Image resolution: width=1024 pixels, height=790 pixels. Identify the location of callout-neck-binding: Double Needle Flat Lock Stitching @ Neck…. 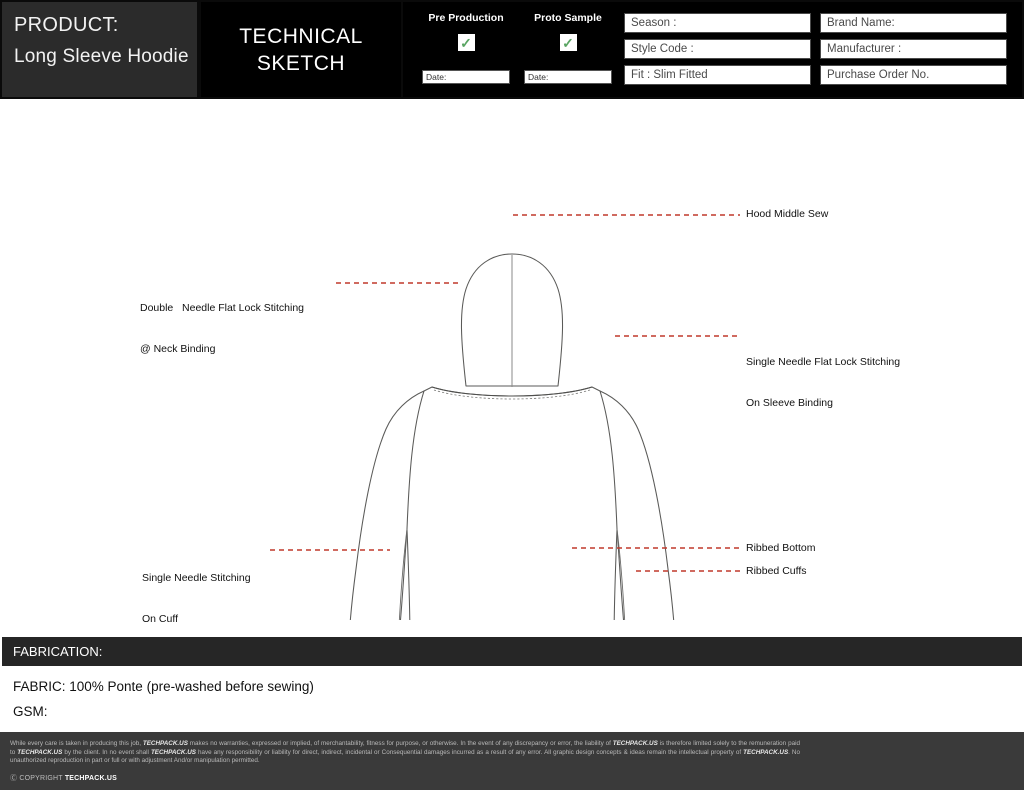
(222, 329).